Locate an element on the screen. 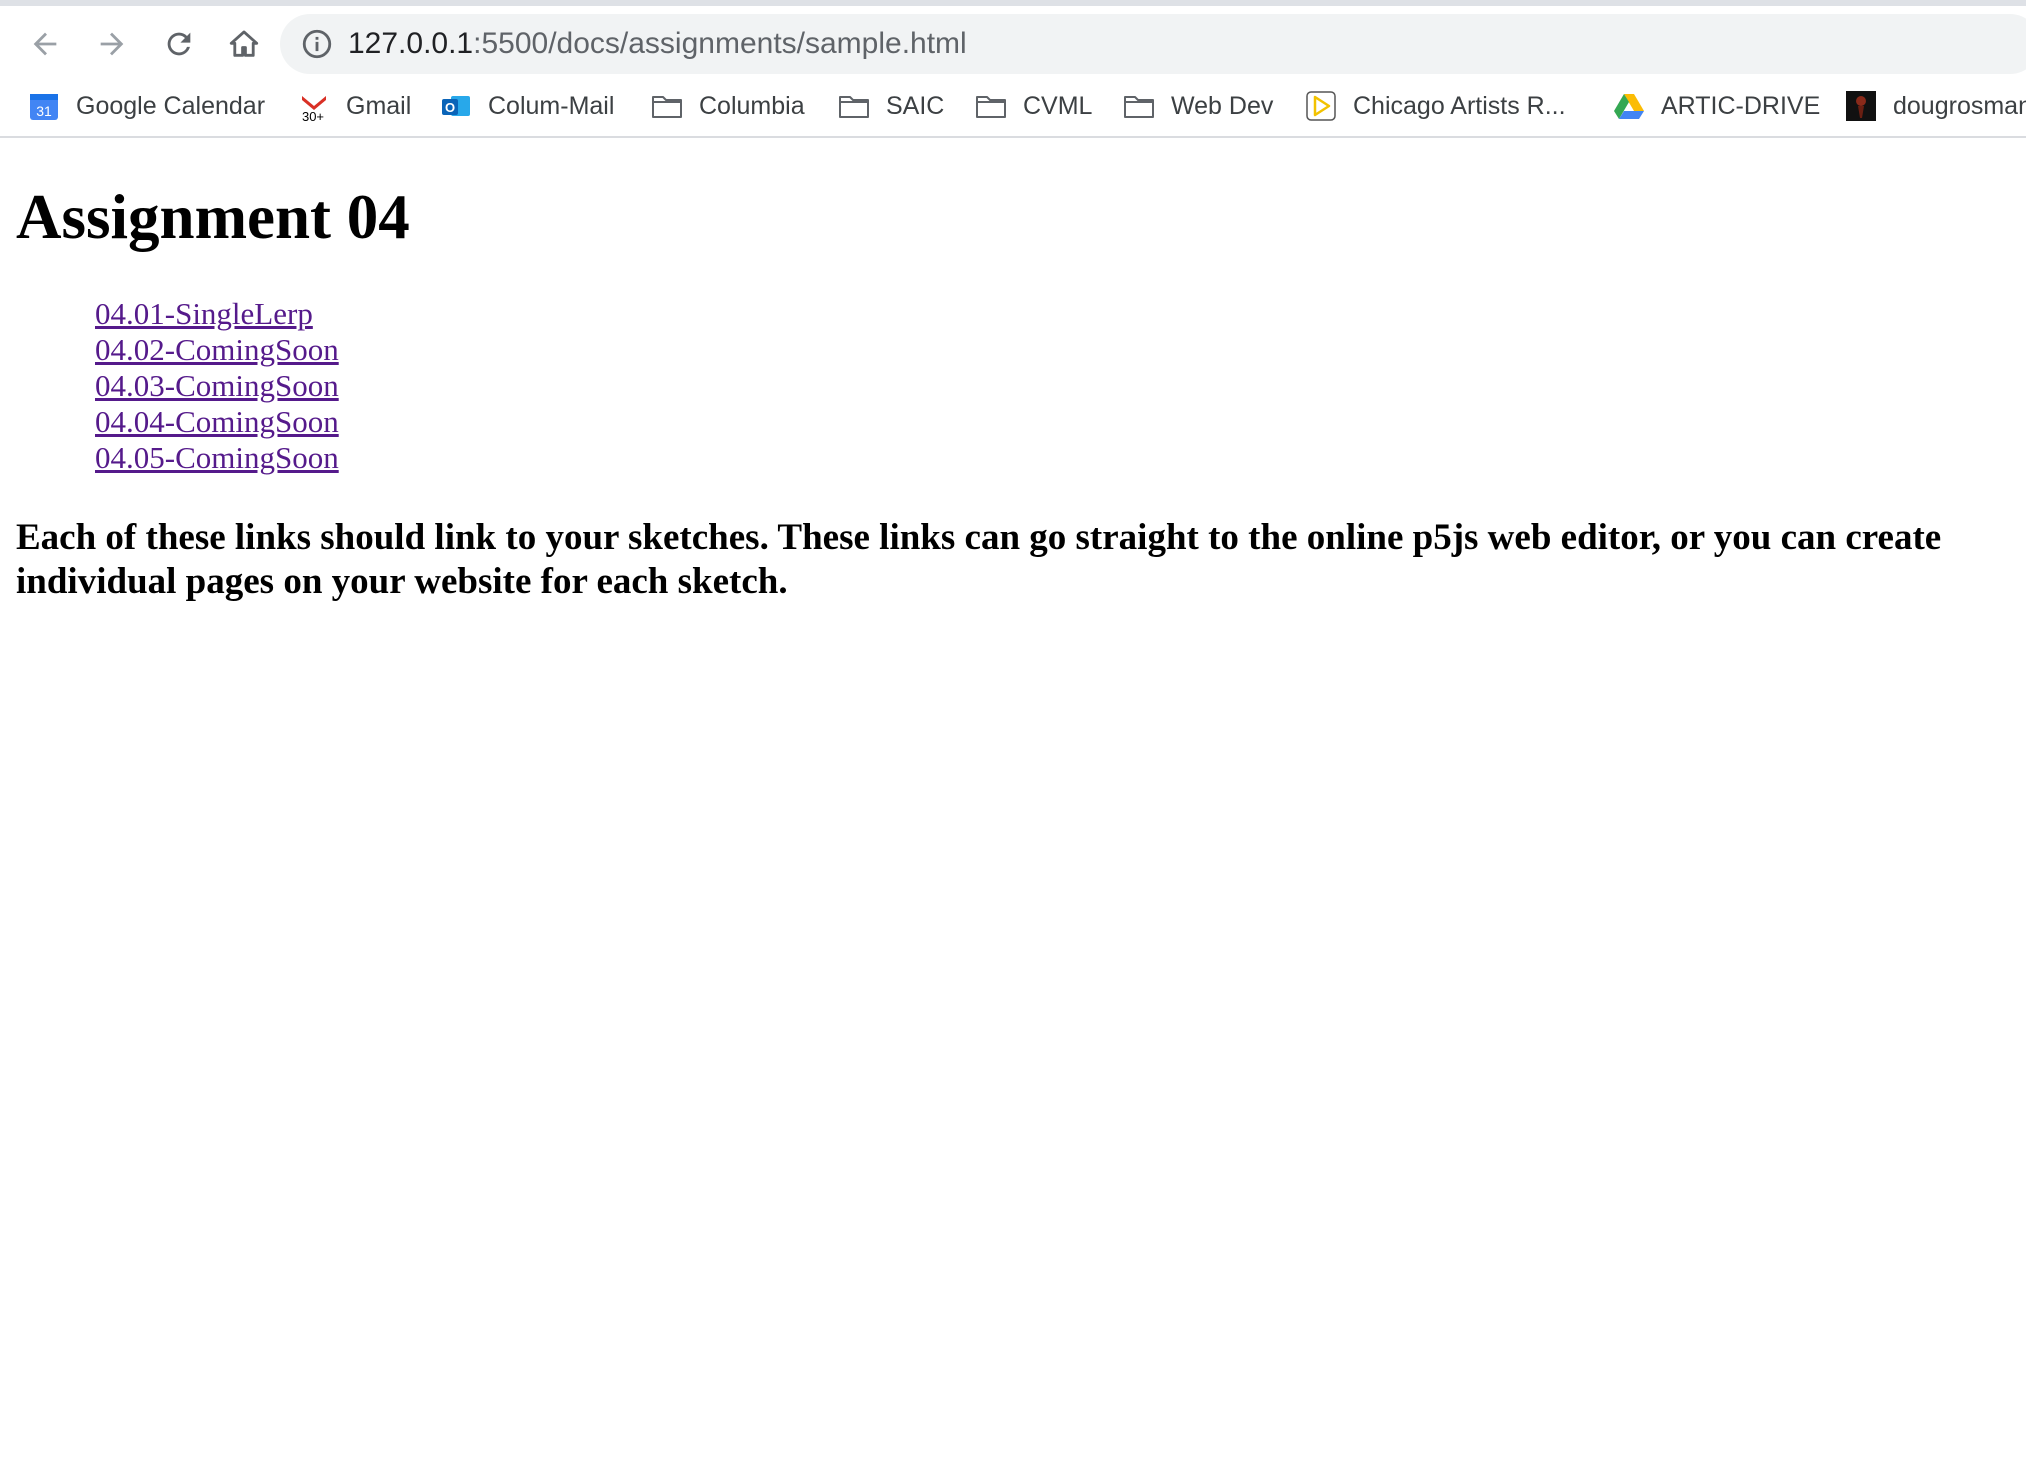  list-item: 04.01-SingleLerp is located at coordinates (1050, 314).